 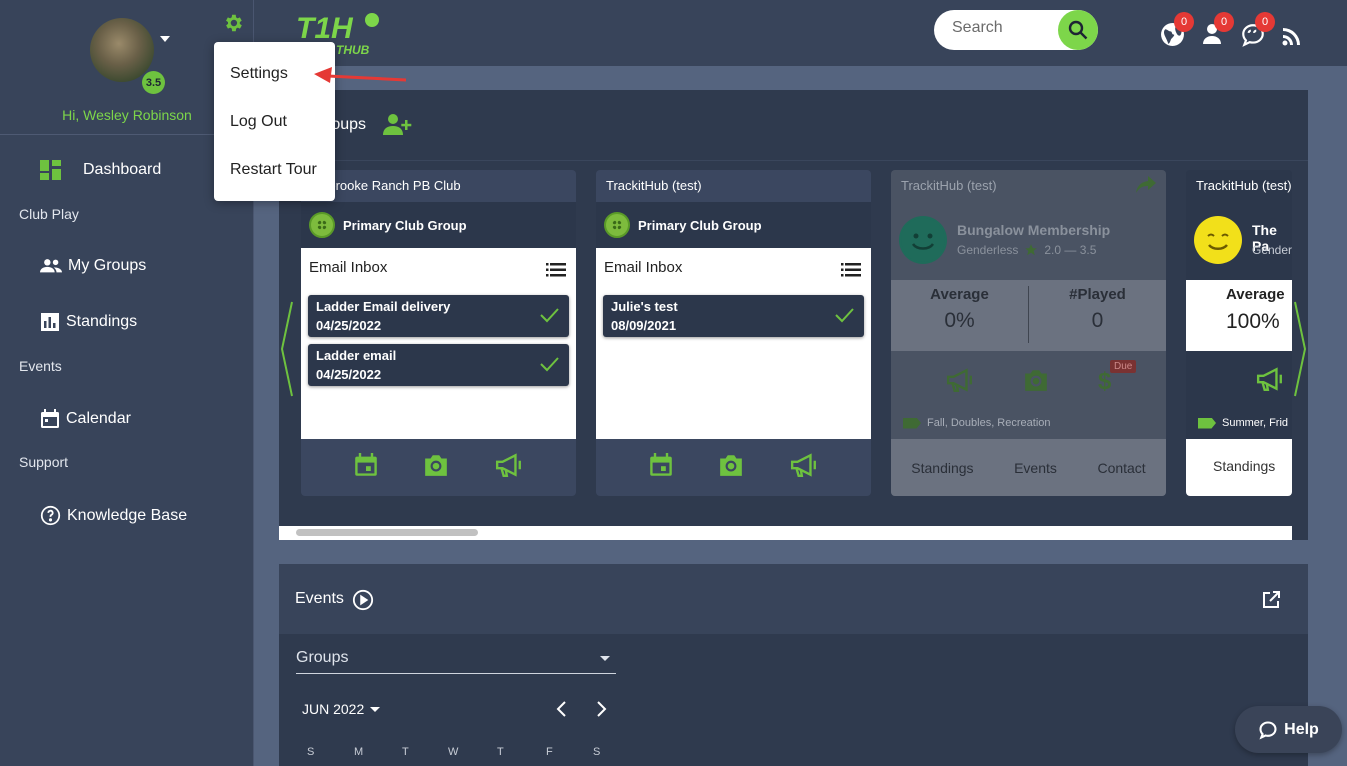 What do you see at coordinates (1272, 250) in the screenshot?
I see `gender-label: Gendere` at bounding box center [1272, 250].